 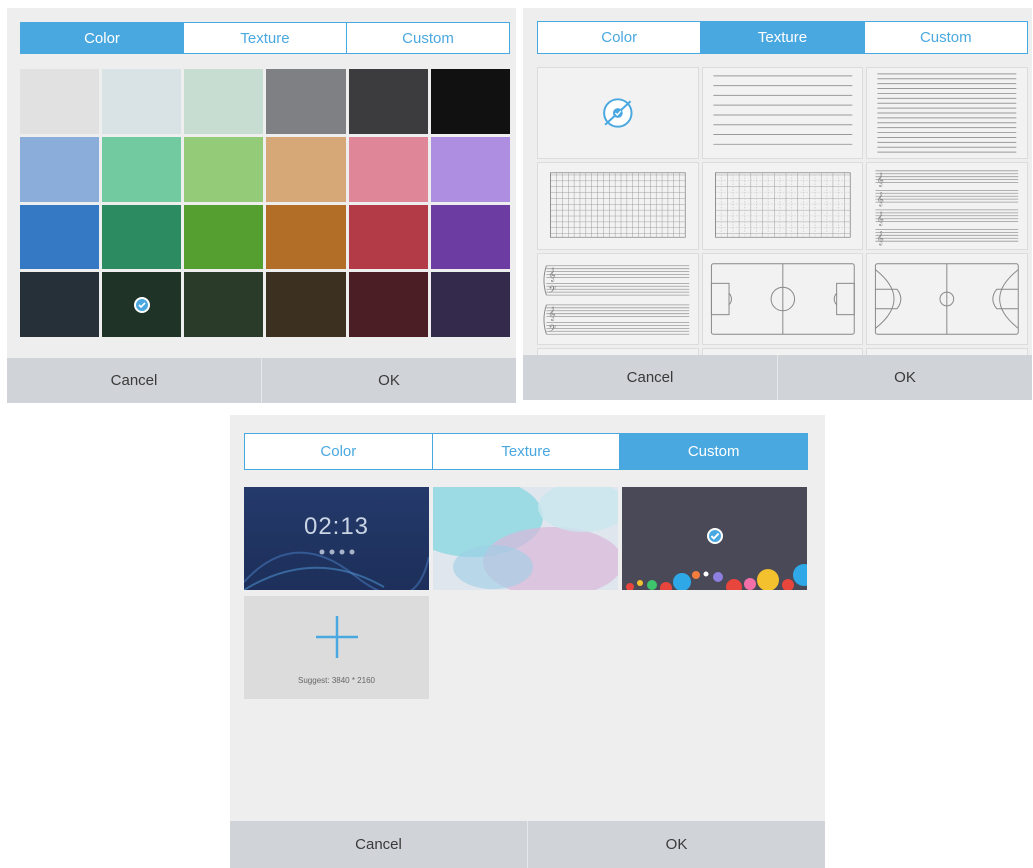 I want to click on custom-image-watercolor, so click(x=525, y=538).